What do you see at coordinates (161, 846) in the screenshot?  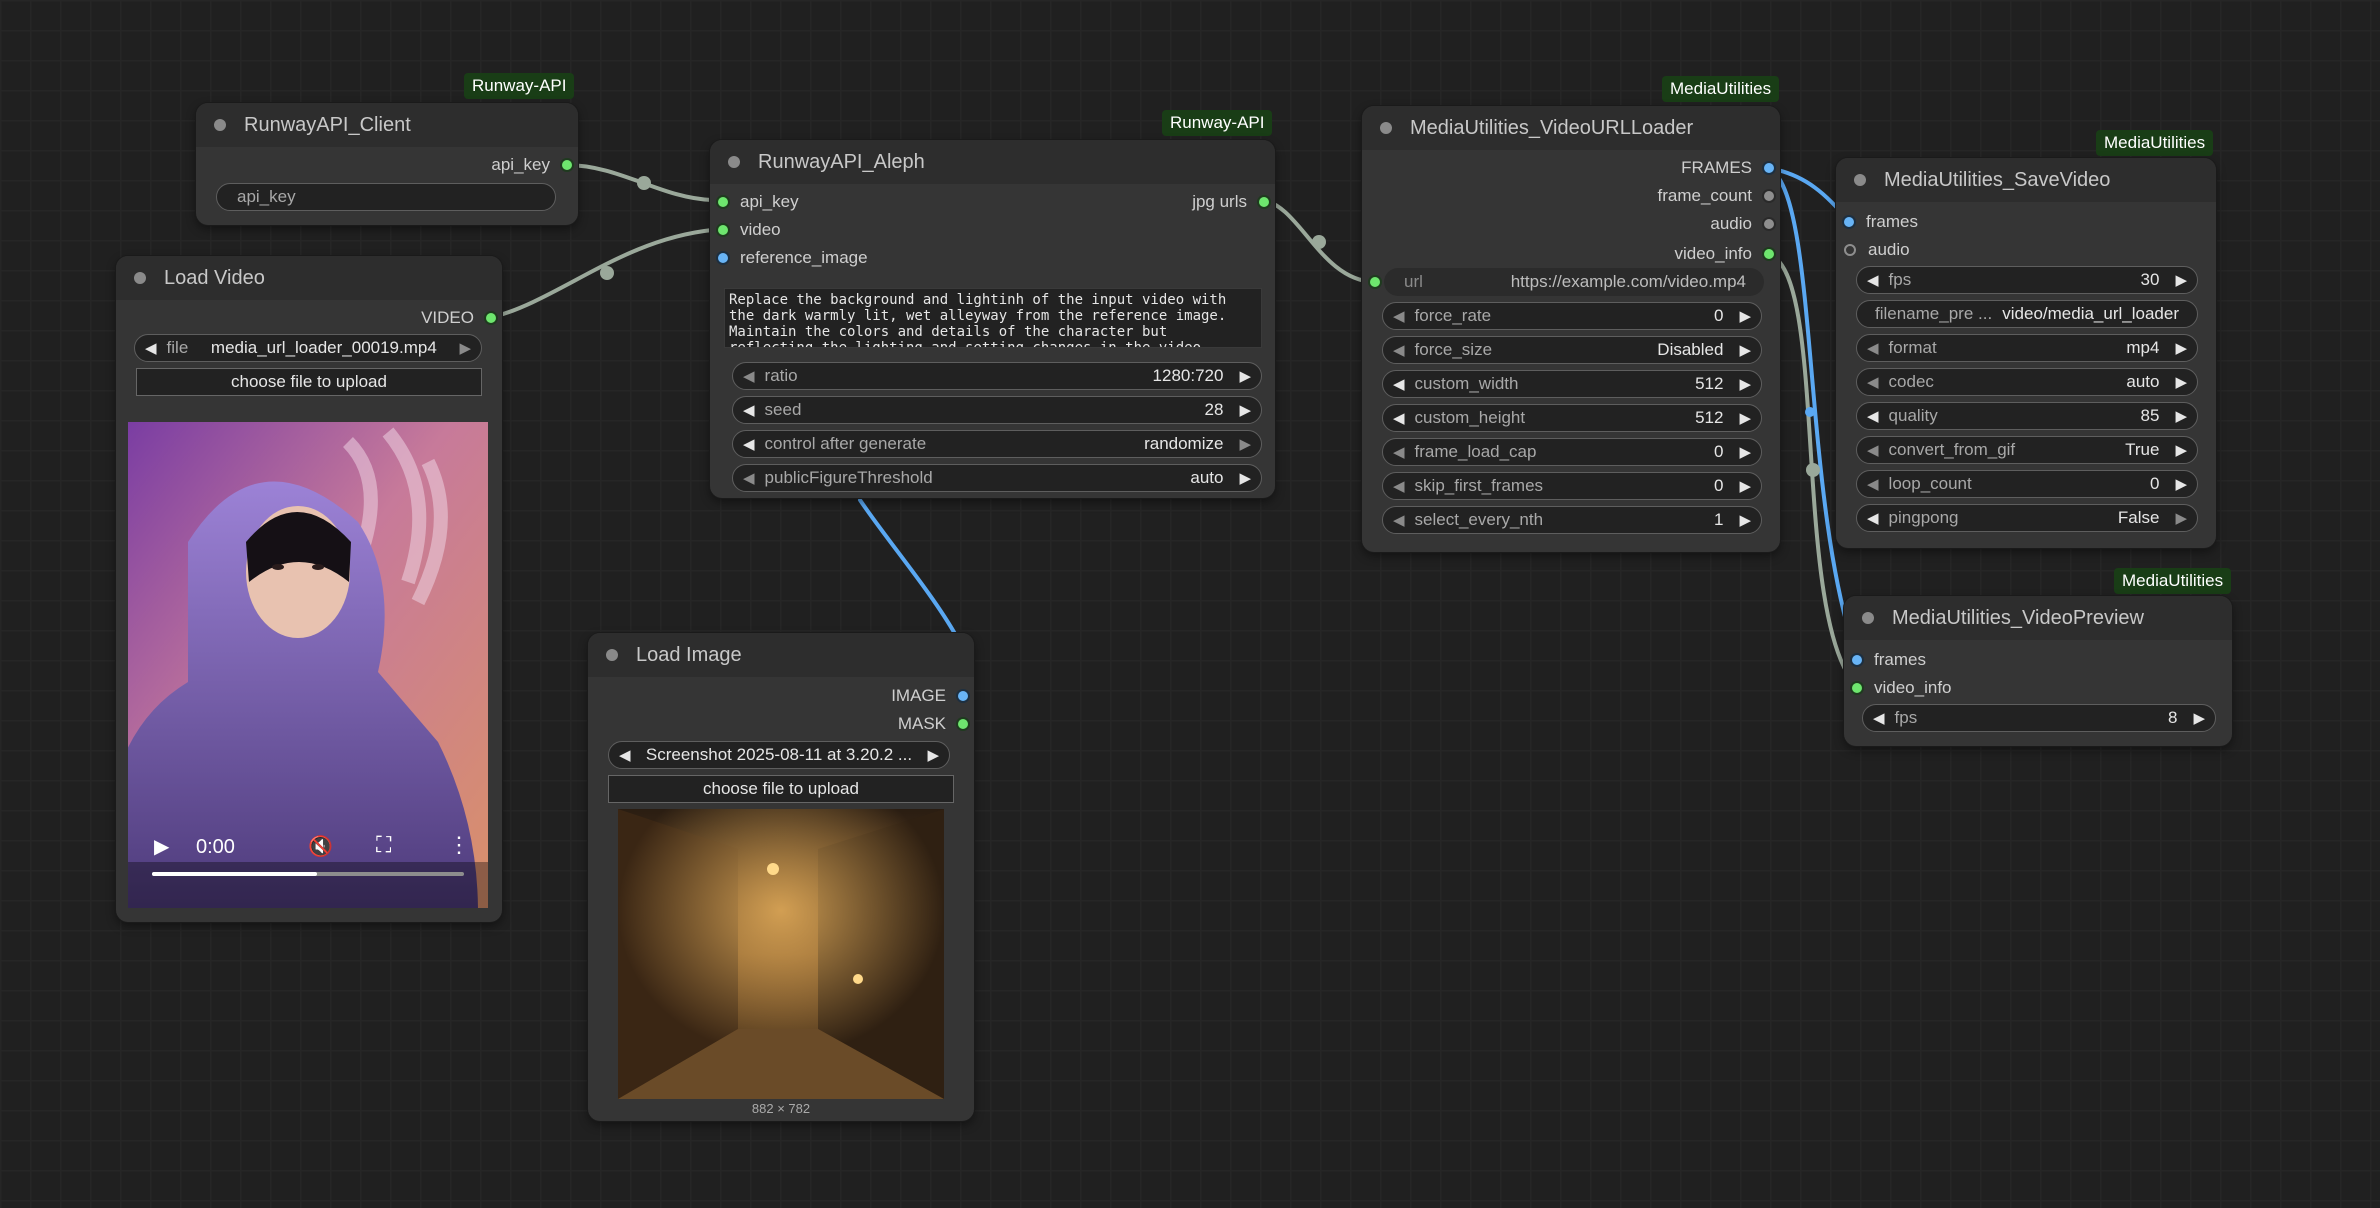 I see `play-icon: ▶` at bounding box center [161, 846].